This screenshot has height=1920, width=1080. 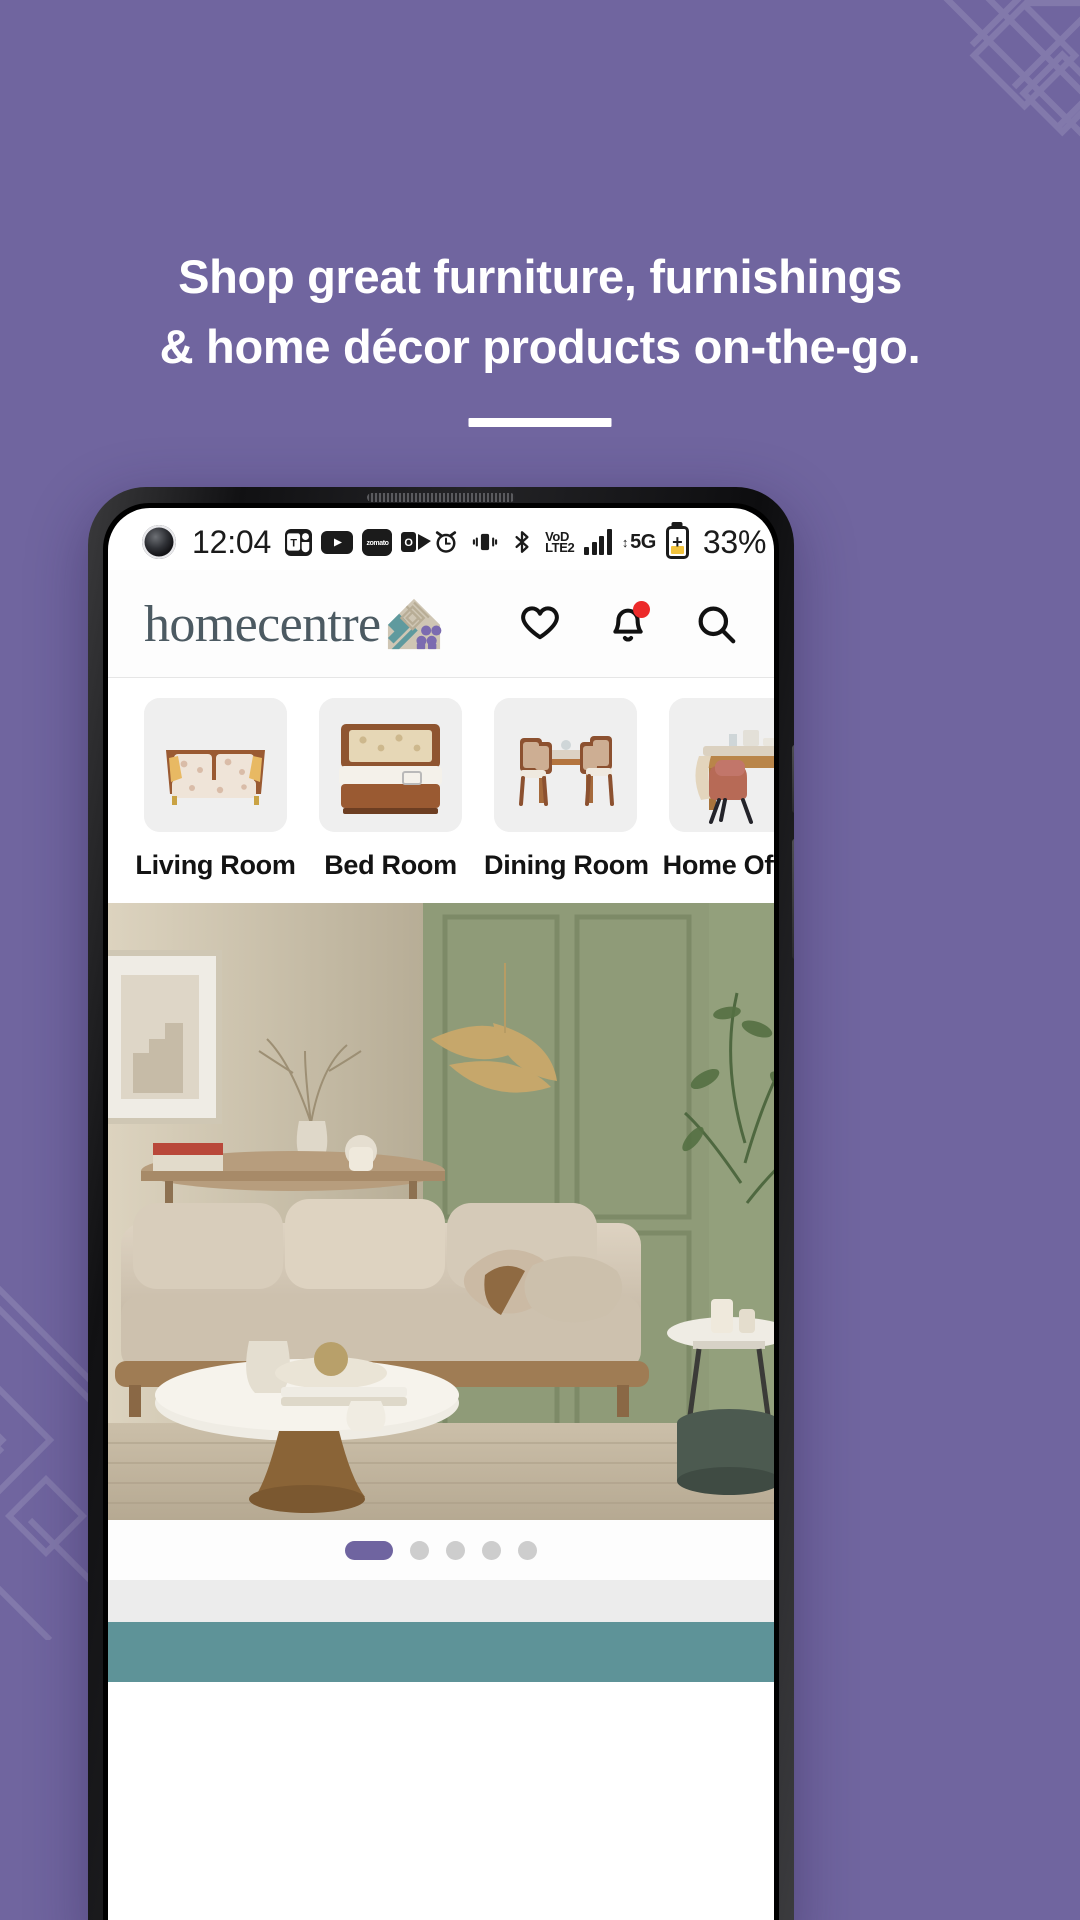 I want to click on sofa-thumbnail, so click(x=215, y=765).